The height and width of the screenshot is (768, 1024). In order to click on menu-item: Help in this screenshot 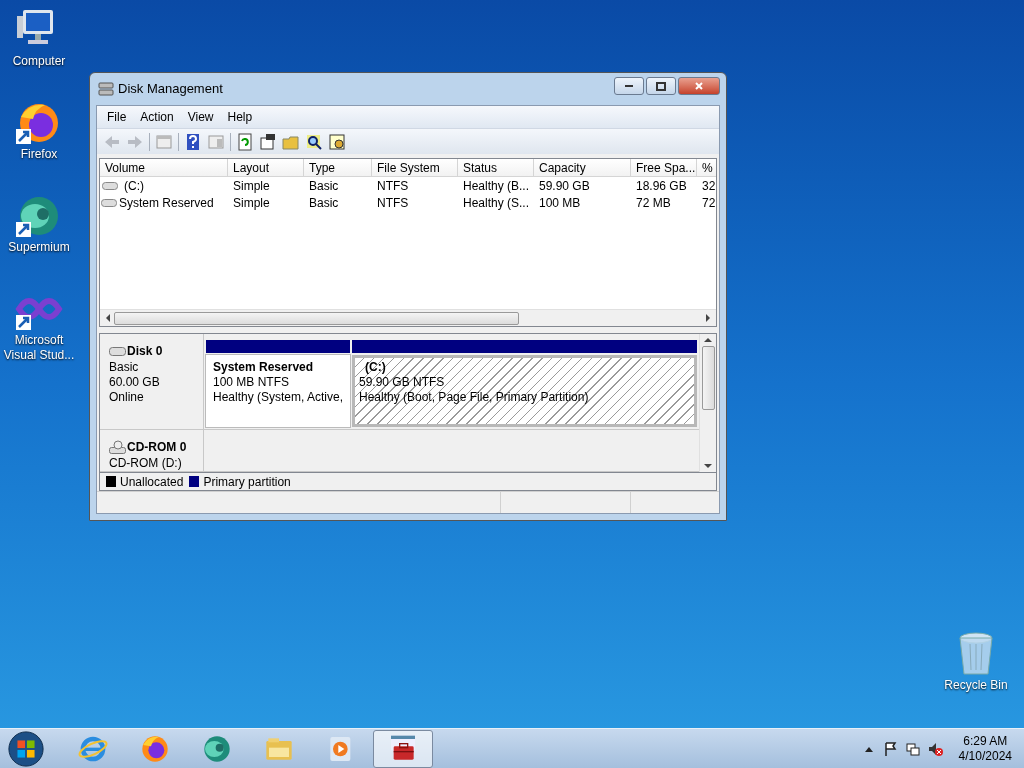, I will do `click(240, 117)`.